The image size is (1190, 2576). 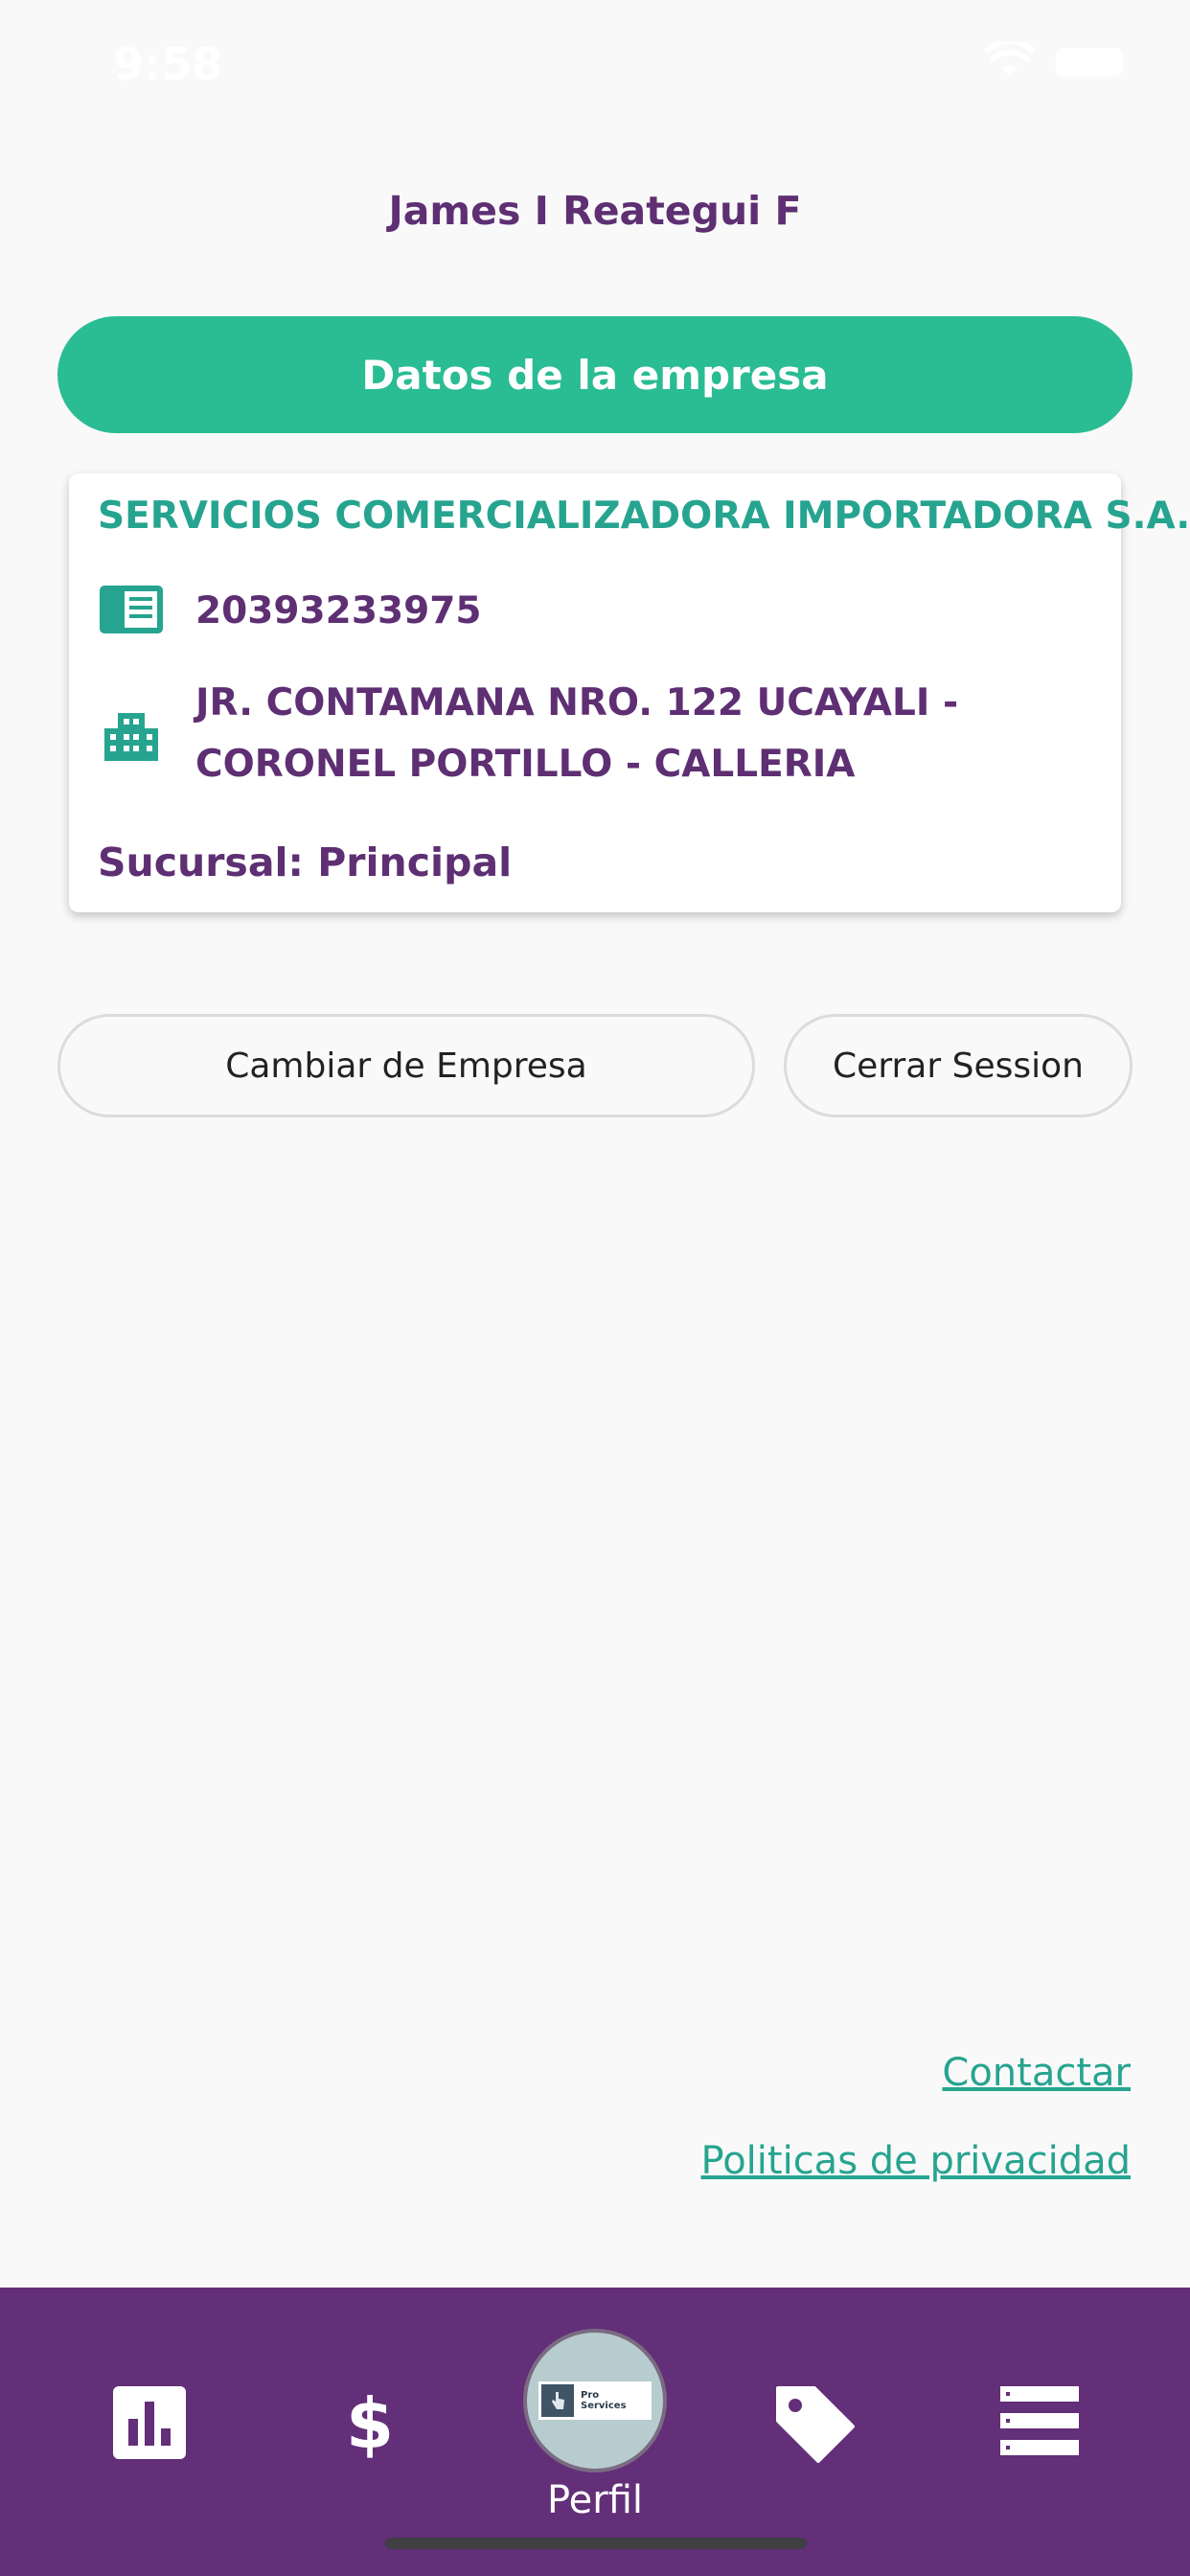 I want to click on company-branch: Sucursal: Principal, so click(x=305, y=863).